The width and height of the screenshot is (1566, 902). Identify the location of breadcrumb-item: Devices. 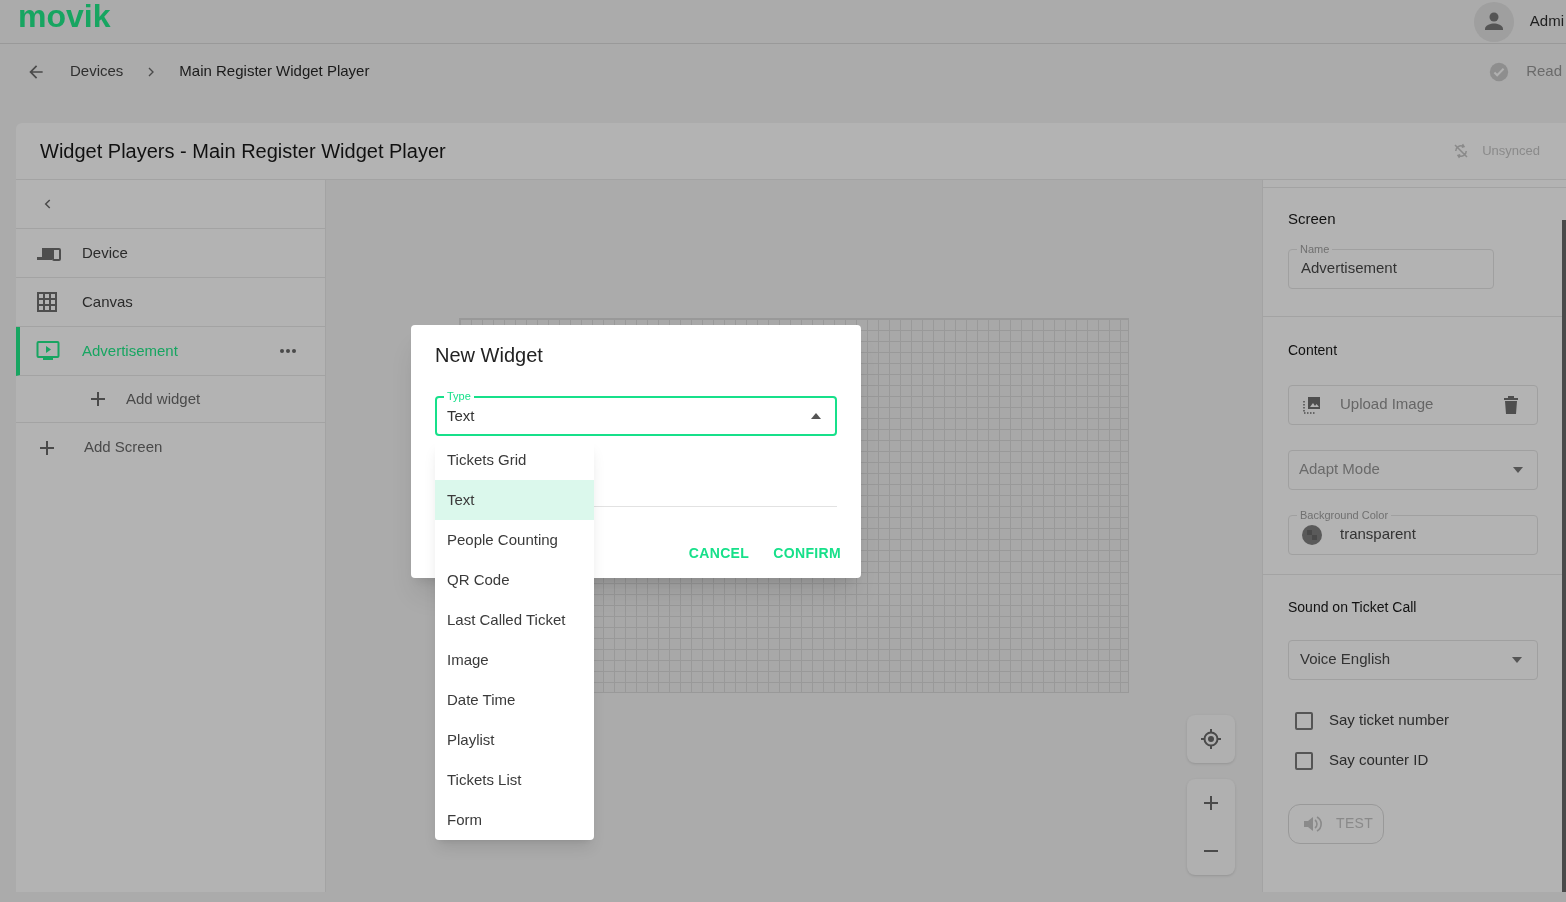
(97, 71).